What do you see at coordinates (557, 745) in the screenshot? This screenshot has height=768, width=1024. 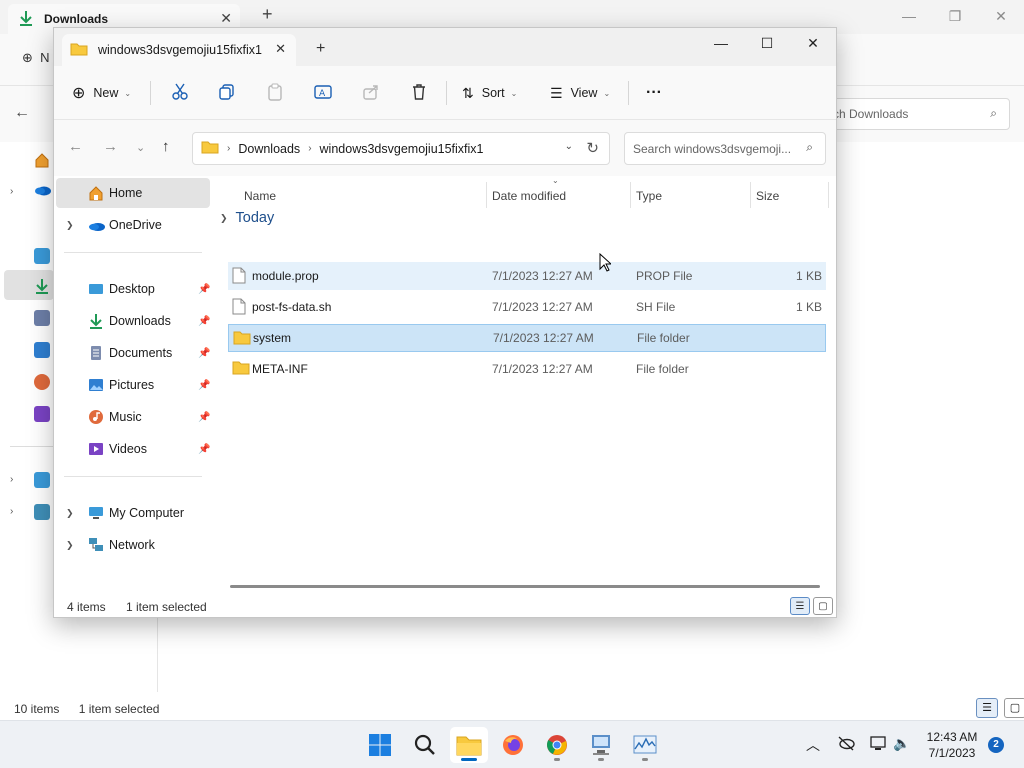 I see `taskbar-chrome` at bounding box center [557, 745].